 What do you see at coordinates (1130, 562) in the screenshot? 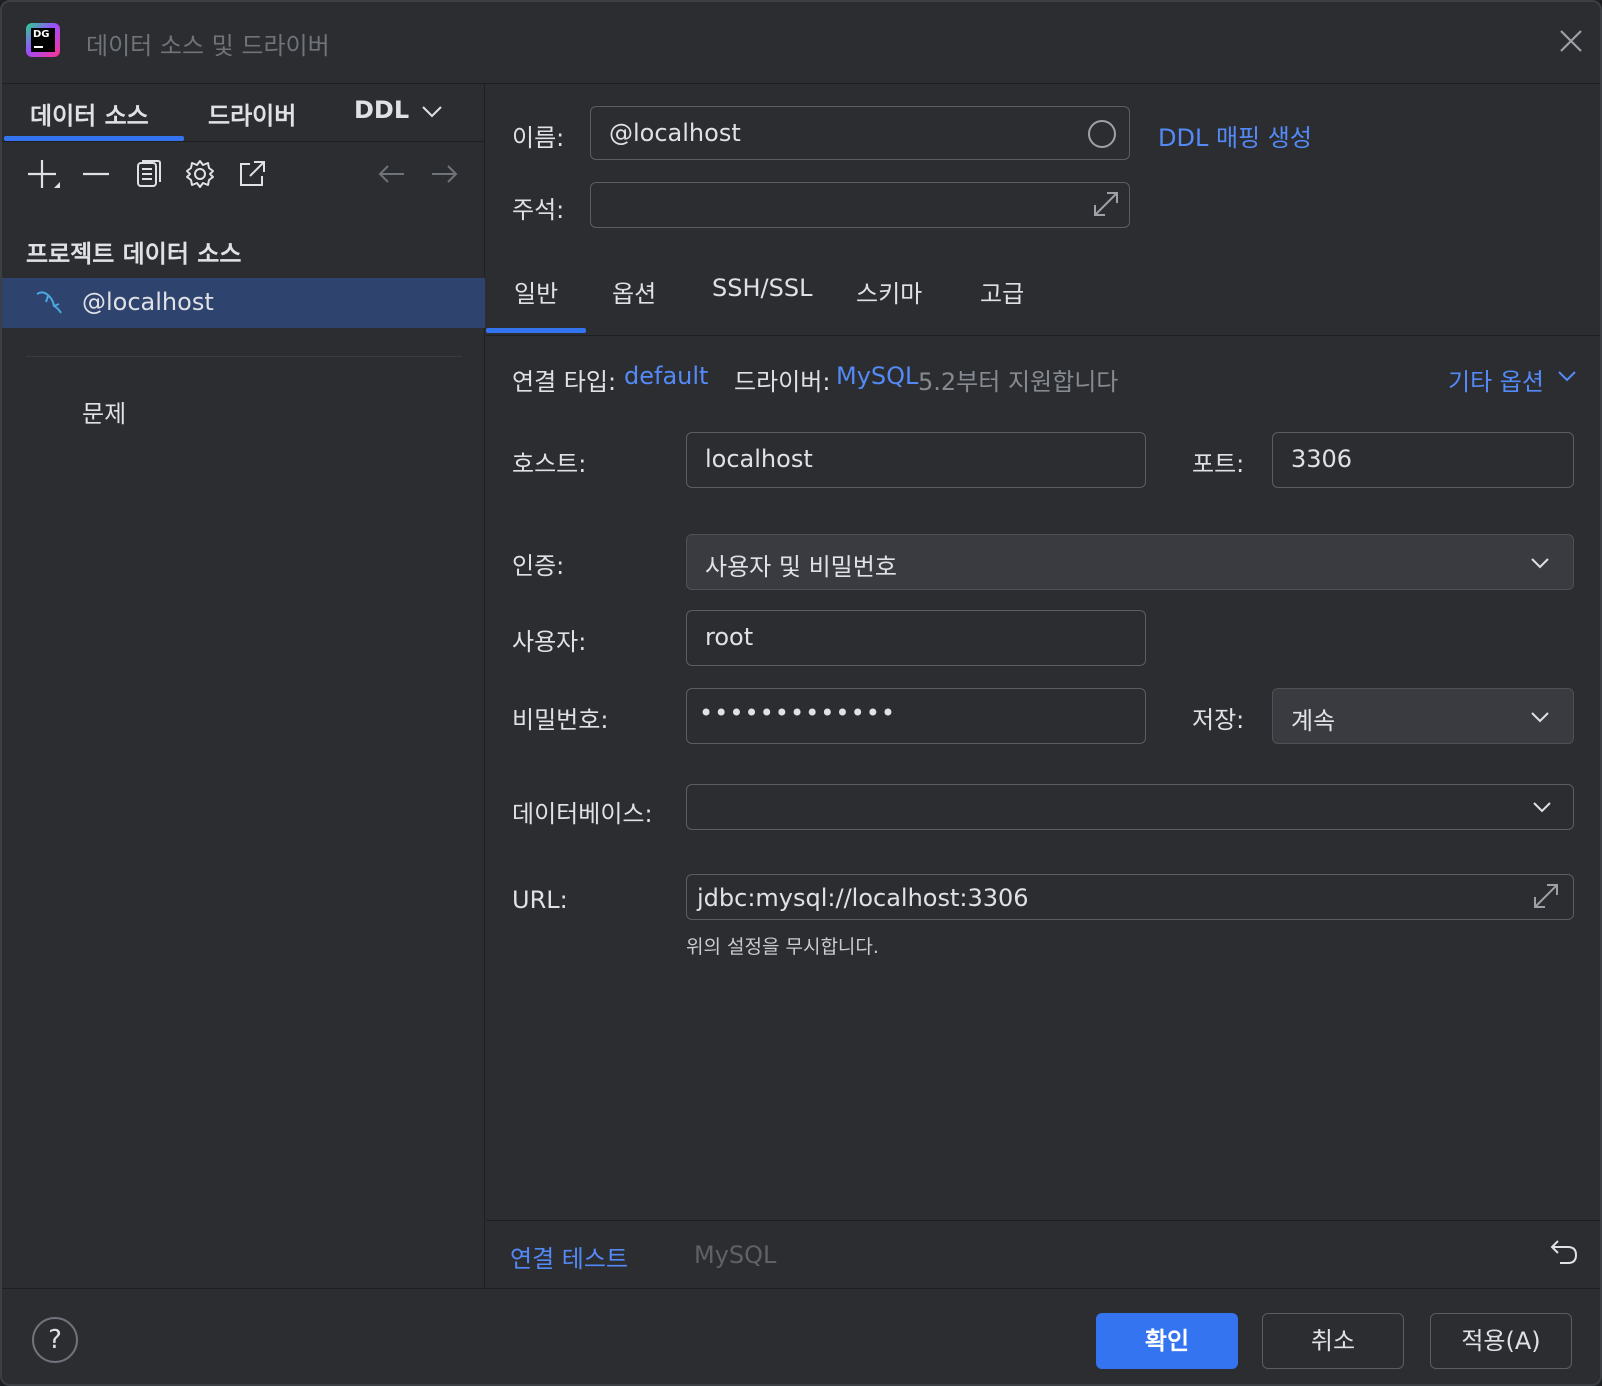
I see `auth-select: 사용자 및 비밀번호` at bounding box center [1130, 562].